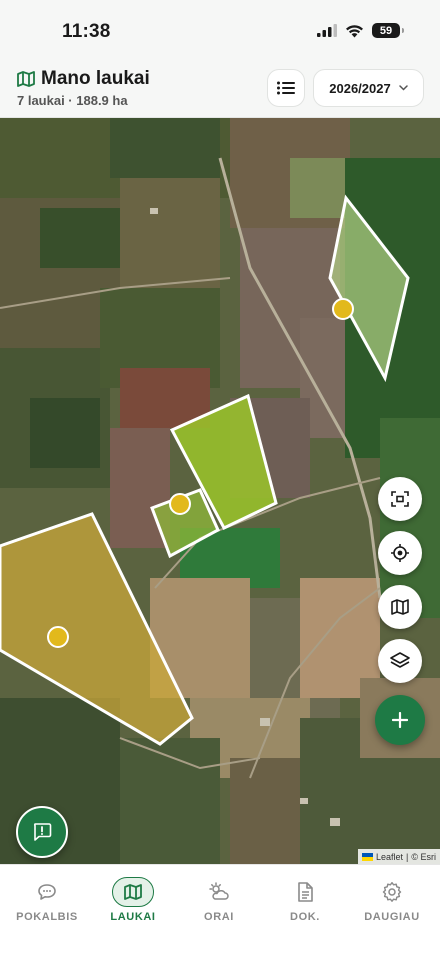  I want to click on esri-credit: © Esri, so click(423, 856).